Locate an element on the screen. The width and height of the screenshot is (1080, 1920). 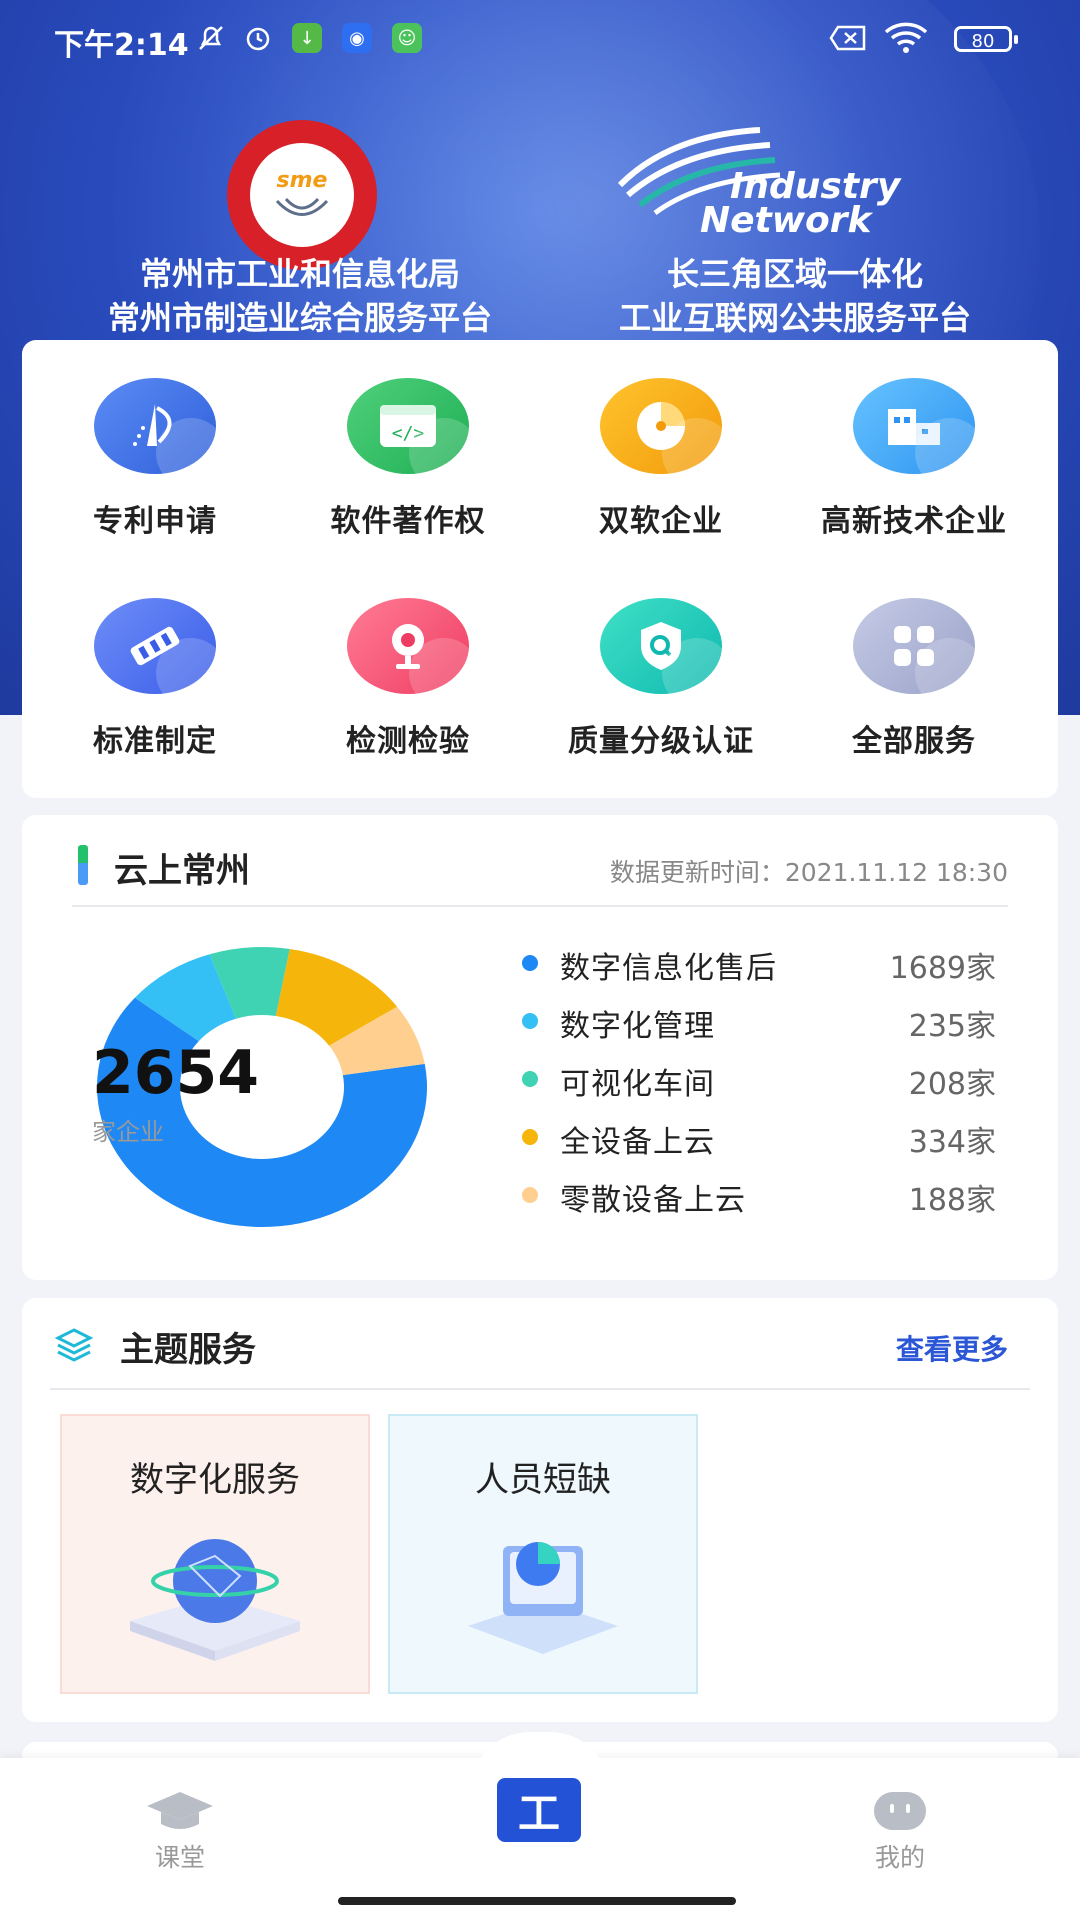
legend-label: 可视化车间 is located at coordinates (637, 1084).